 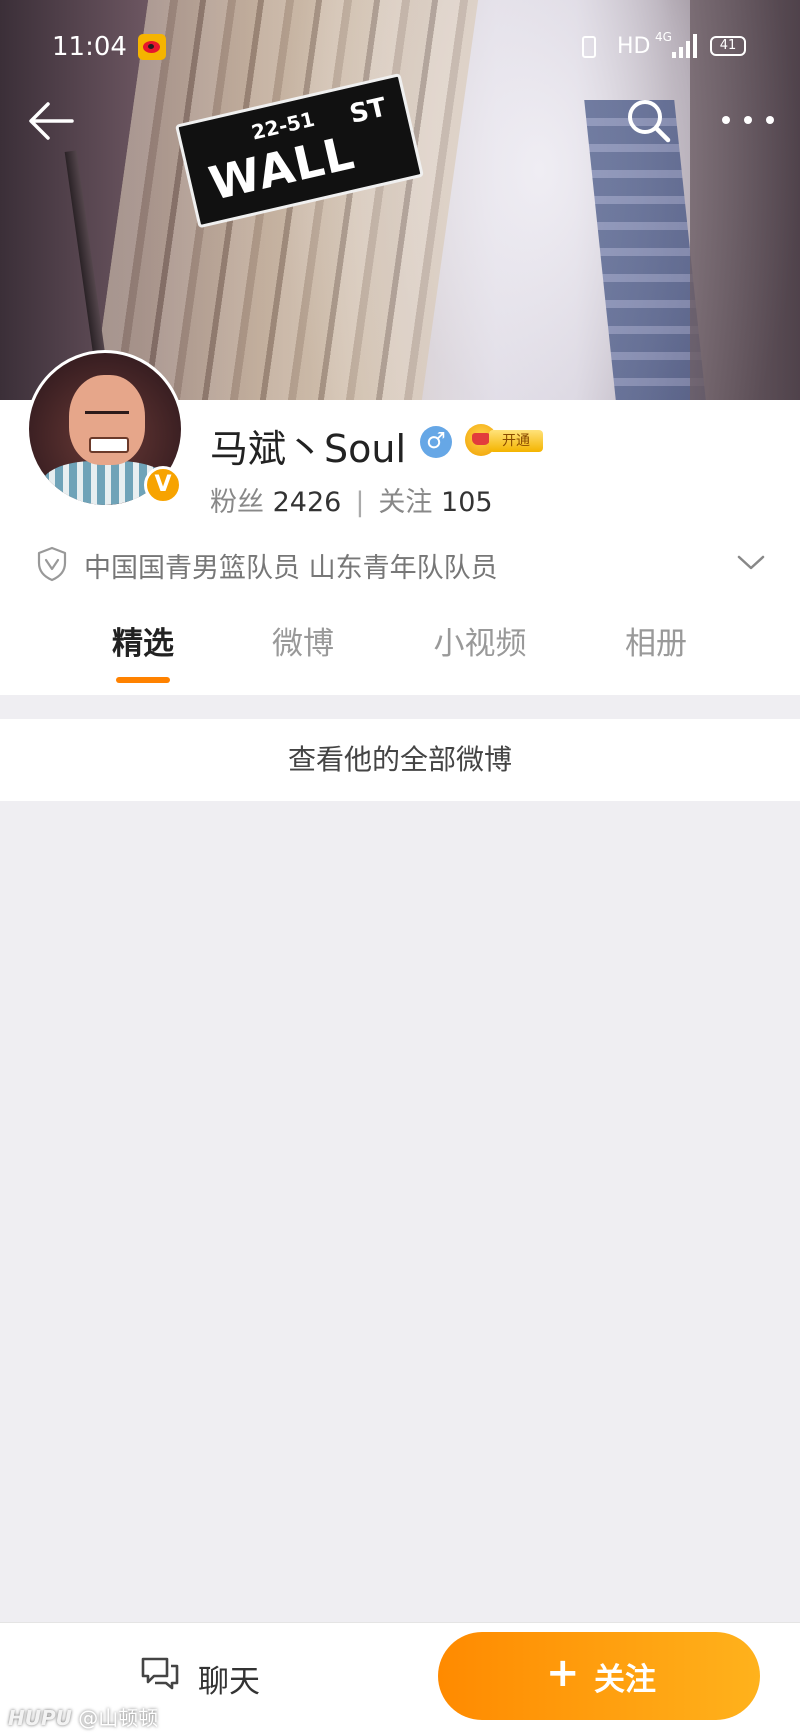 I want to click on tab-featured: 精选, so click(x=143, y=648).